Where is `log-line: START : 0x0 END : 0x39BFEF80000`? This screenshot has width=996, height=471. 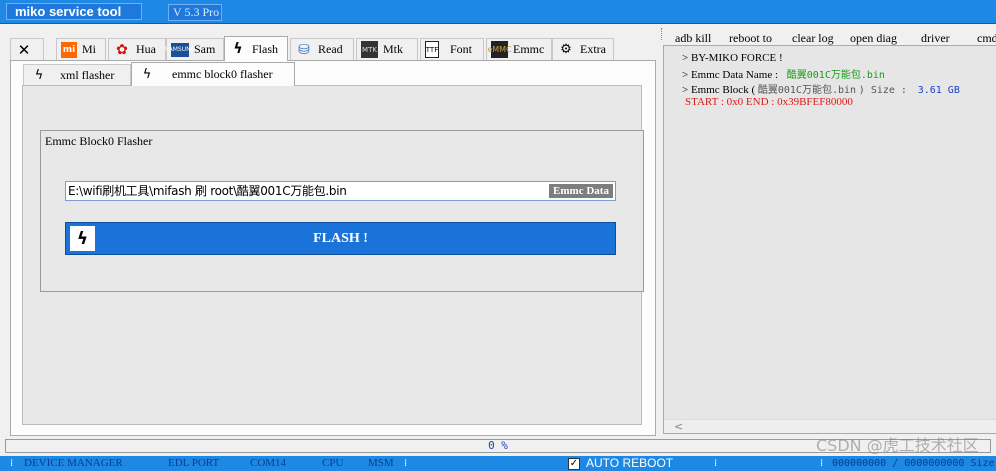 log-line: START : 0x0 END : 0x39BFEF80000 is located at coordinates (769, 102).